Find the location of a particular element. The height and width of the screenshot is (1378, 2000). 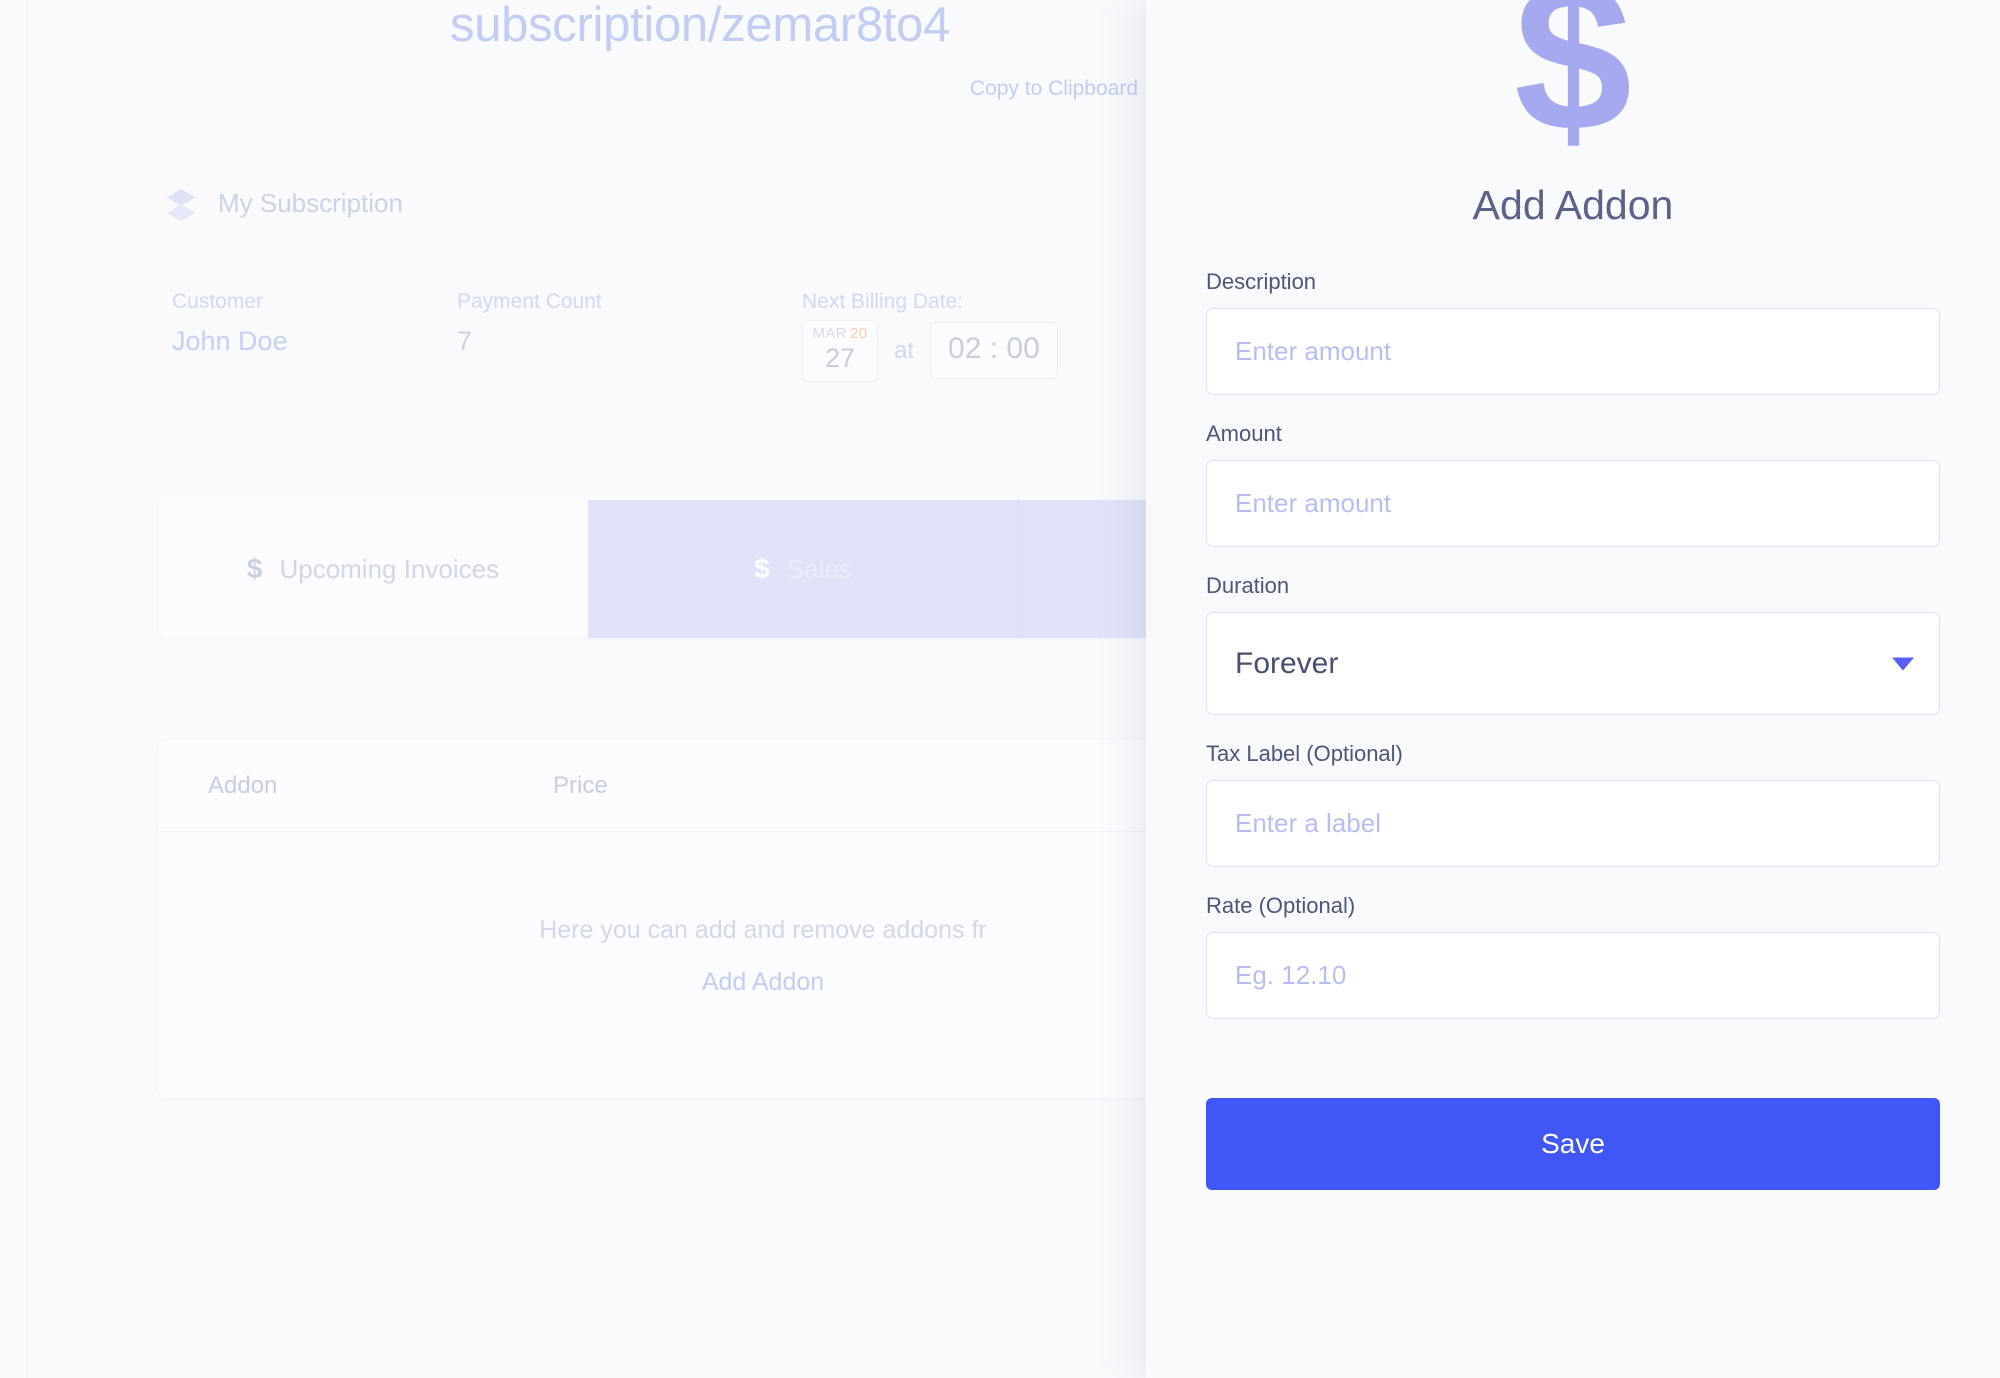

save-button: Save is located at coordinates (1573, 1144).